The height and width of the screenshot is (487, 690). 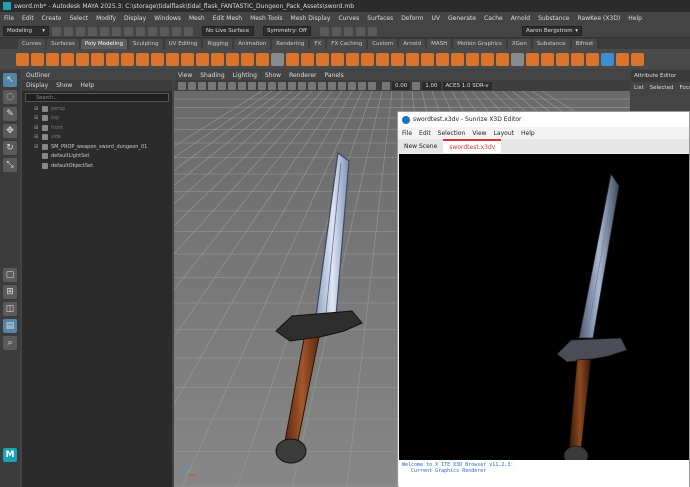 I want to click on symmetry-dropdown: Symmetry: Off, so click(x=287, y=31).